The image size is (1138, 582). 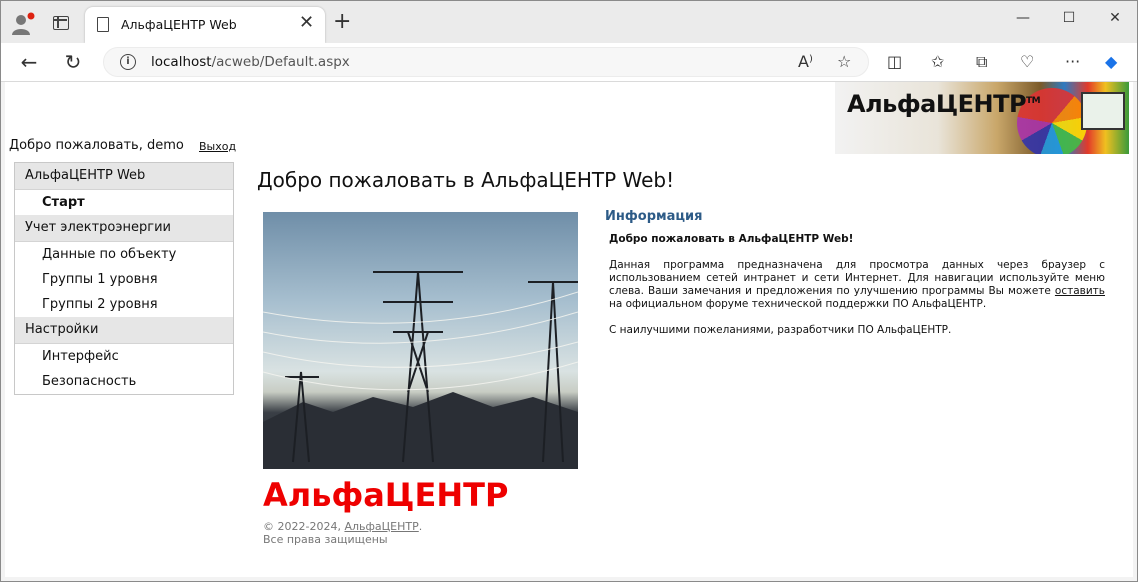 I want to click on menu-section-metering: Учет электроэнергии, so click(x=124, y=228).